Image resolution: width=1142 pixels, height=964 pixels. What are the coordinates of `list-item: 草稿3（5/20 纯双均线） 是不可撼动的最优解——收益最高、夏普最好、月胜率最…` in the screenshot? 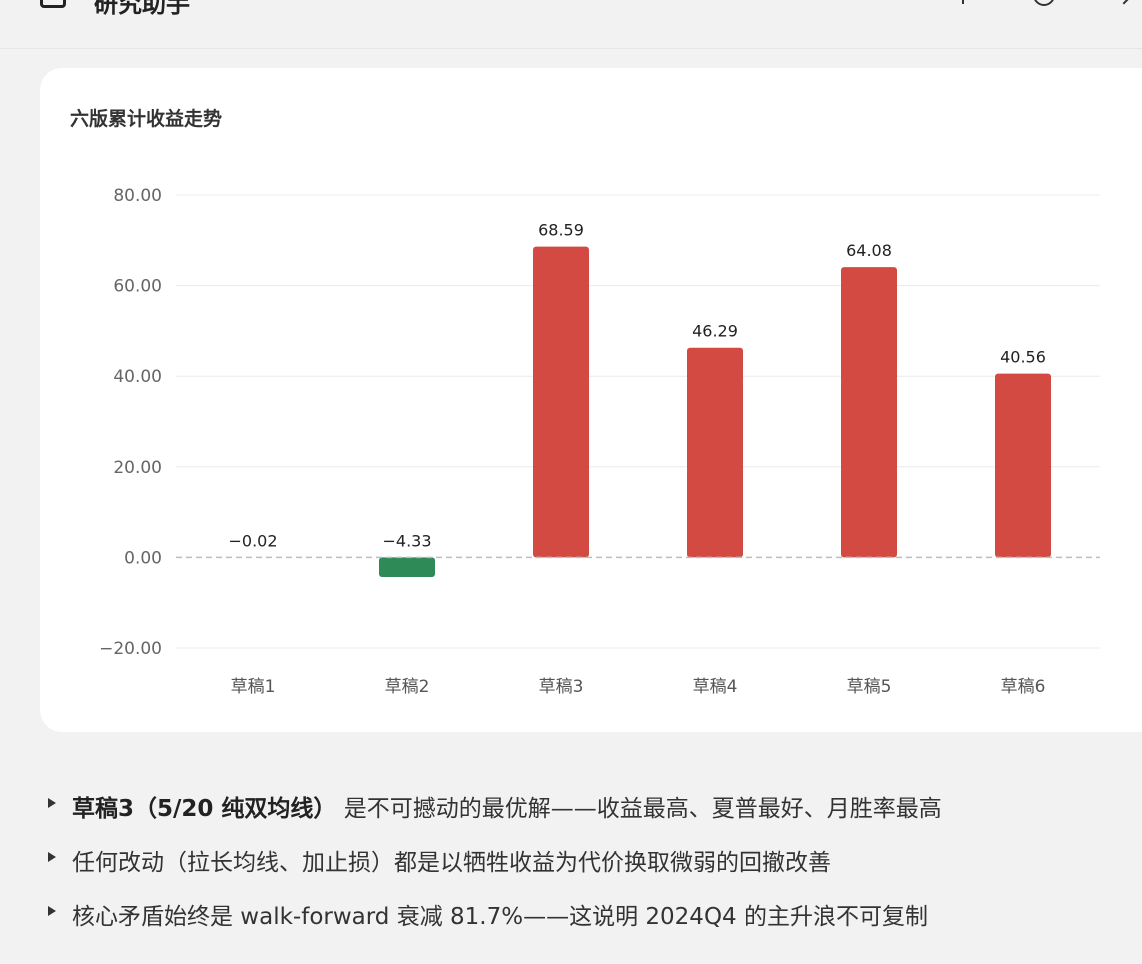 It's located at (588, 813).